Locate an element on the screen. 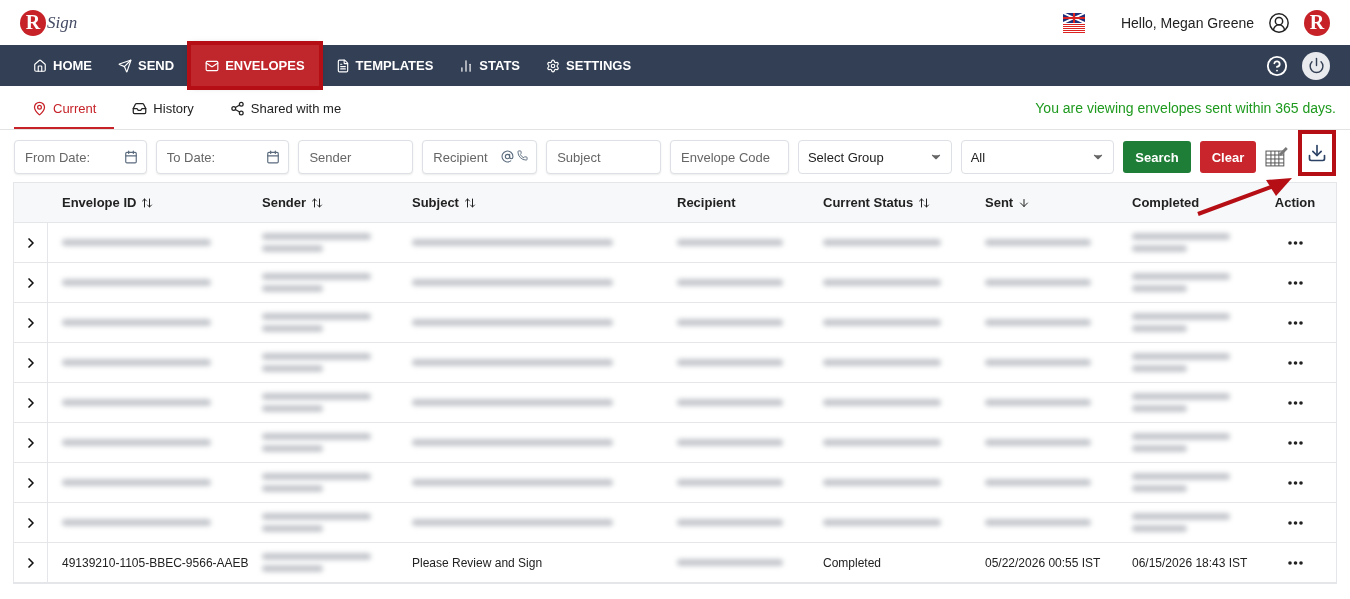  mail-icon is located at coordinates (212, 65).